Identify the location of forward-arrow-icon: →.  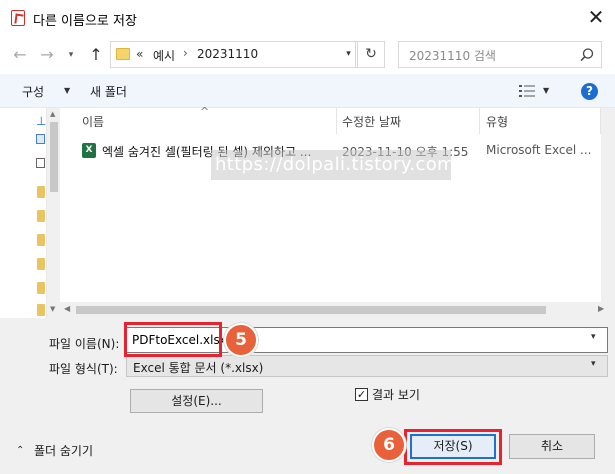
(47, 55).